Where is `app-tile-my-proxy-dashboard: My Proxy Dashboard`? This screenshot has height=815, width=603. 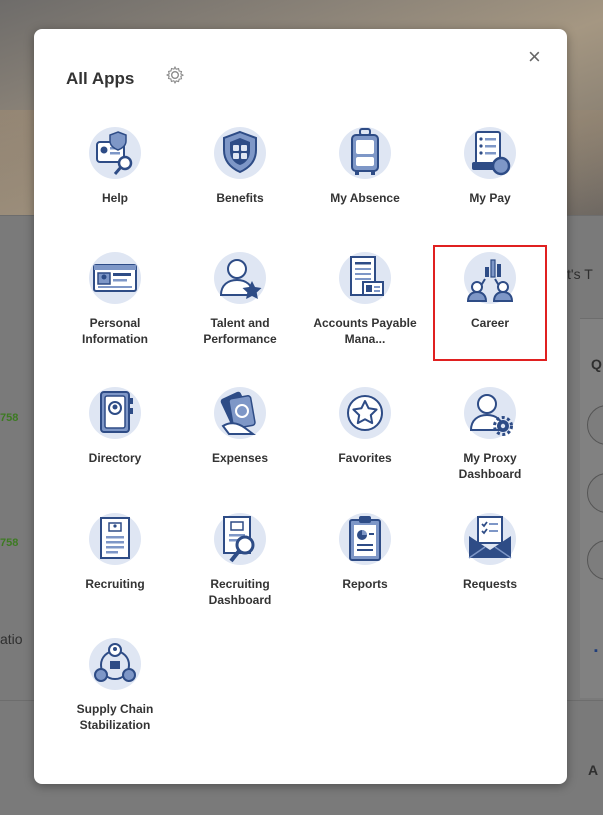
app-tile-my-proxy-dashboard: My Proxy Dashboard is located at coordinates (490, 446).